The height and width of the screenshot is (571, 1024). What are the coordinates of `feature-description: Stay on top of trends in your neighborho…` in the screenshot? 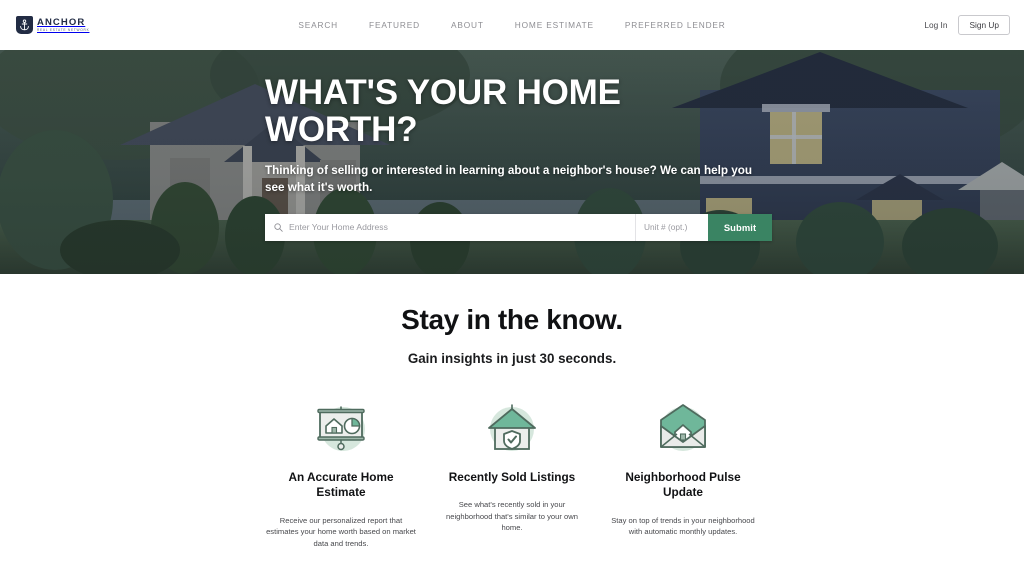 It's located at (683, 526).